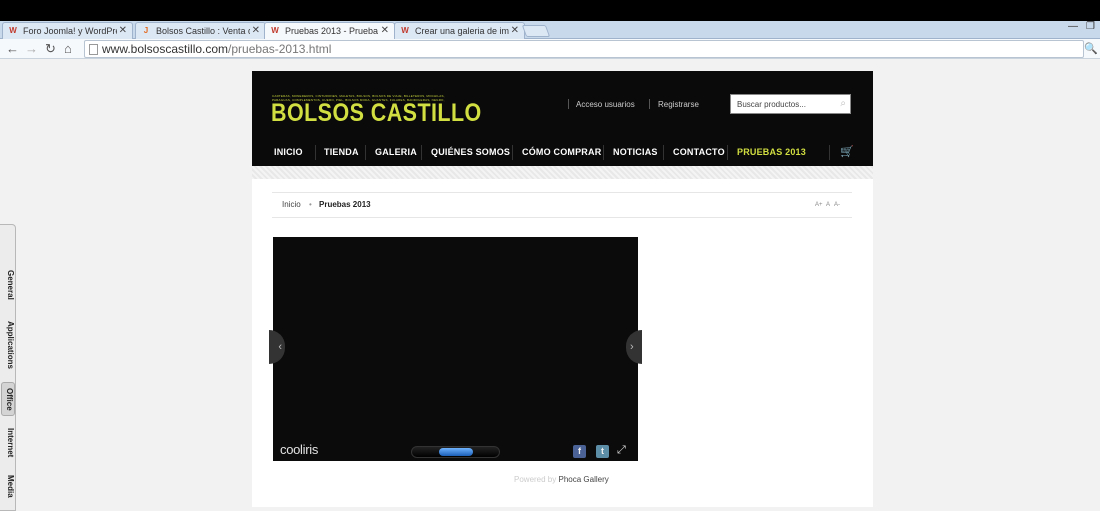 The image size is (1100, 511). Describe the element at coordinates (843, 103) in the screenshot. I see `search-icon: ⌕` at that location.